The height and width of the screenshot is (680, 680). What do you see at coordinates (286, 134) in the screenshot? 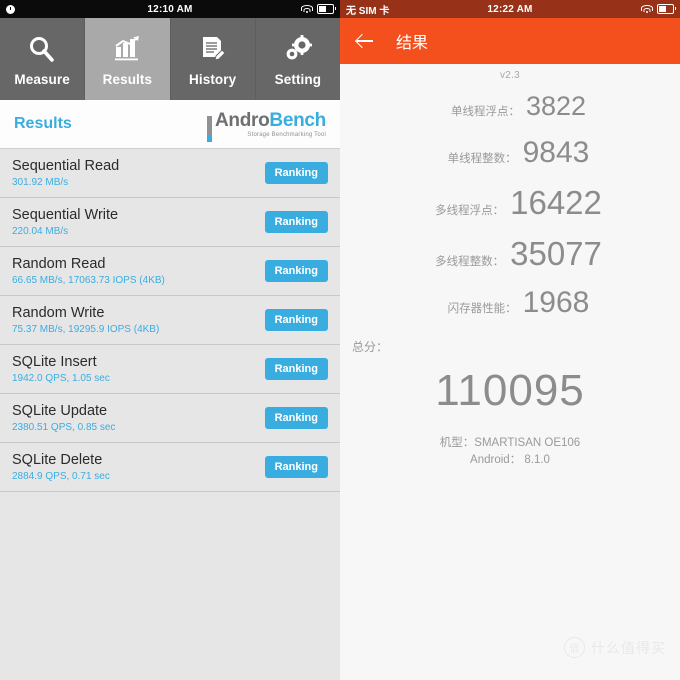
I see `logo-tagline: Storage Benchmarking Tool` at bounding box center [286, 134].